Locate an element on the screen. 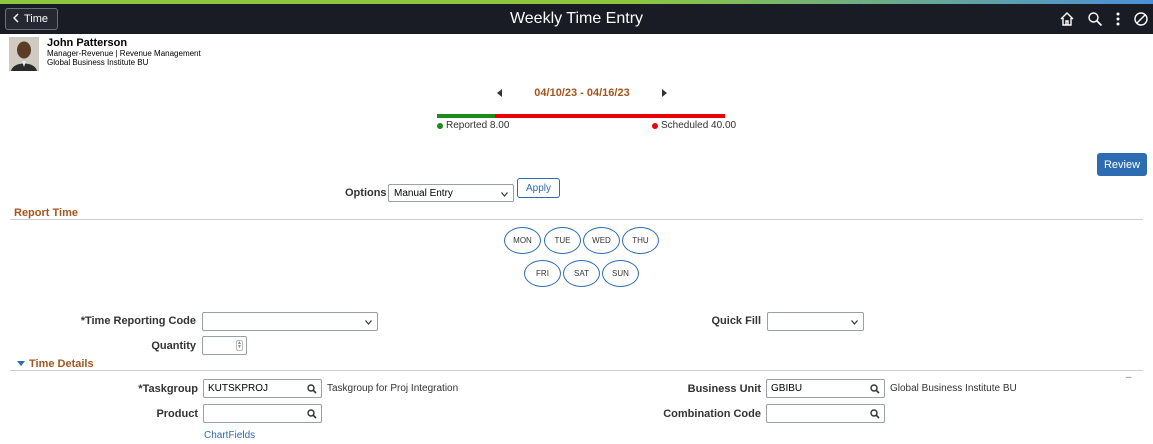 Image resolution: width=1153 pixels, height=444 pixels. previous-period-icon is located at coordinates (499, 93).